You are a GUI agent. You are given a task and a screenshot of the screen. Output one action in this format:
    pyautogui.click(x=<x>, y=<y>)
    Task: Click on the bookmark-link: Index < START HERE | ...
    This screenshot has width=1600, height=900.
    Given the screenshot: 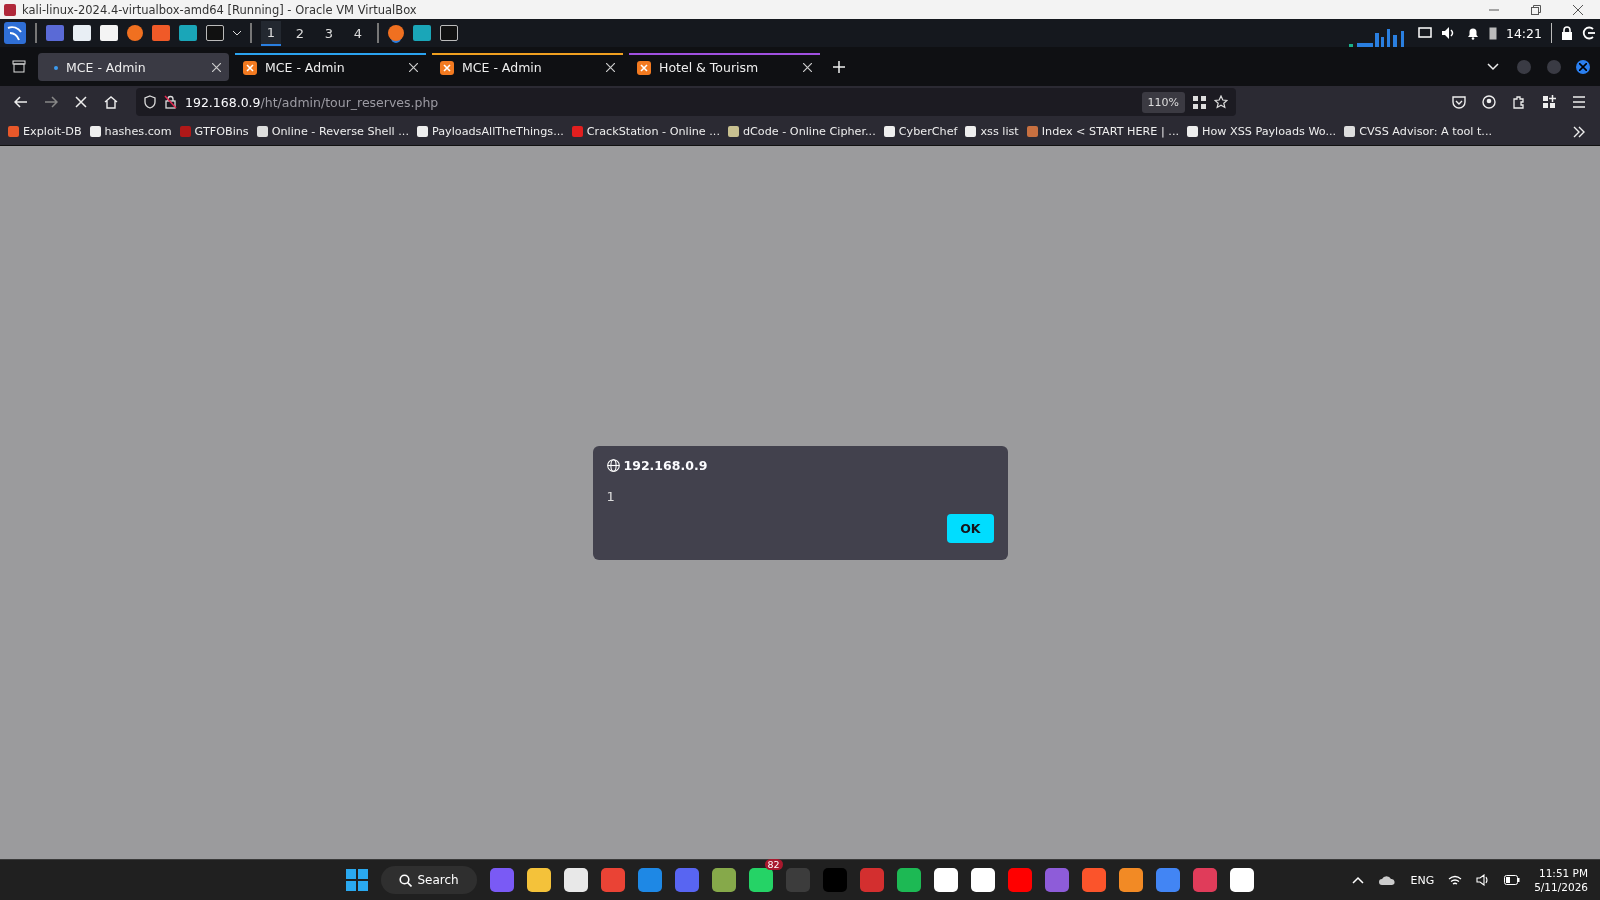 What is the action you would take?
    pyautogui.click(x=1102, y=131)
    